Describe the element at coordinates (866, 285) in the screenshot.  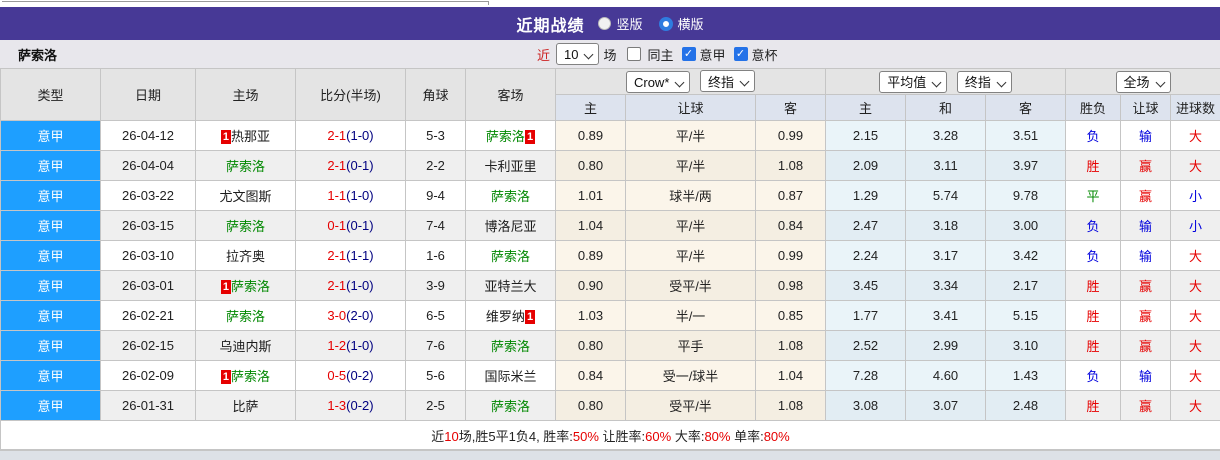
I see `avg-home-odds: 3.45` at that location.